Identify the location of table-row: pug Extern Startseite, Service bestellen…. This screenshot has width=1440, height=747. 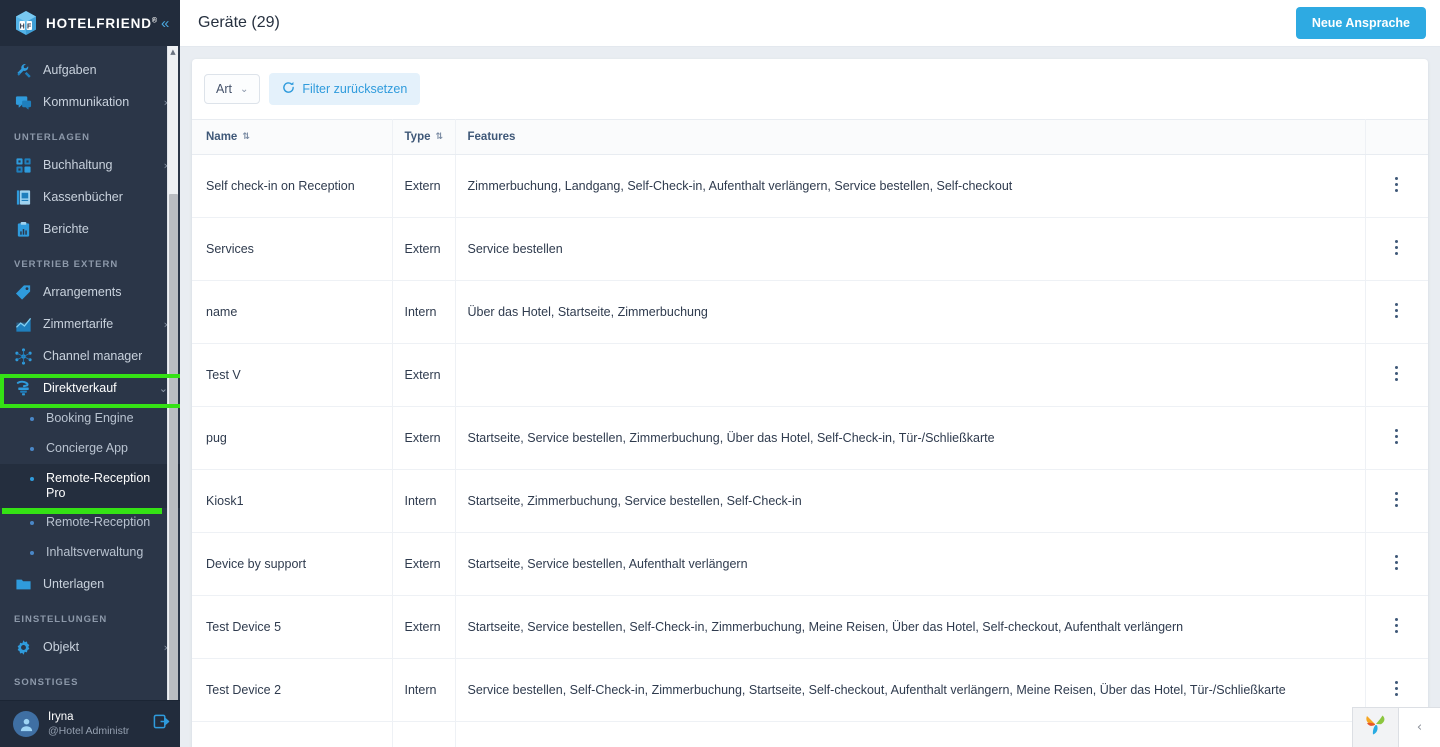
(810, 438).